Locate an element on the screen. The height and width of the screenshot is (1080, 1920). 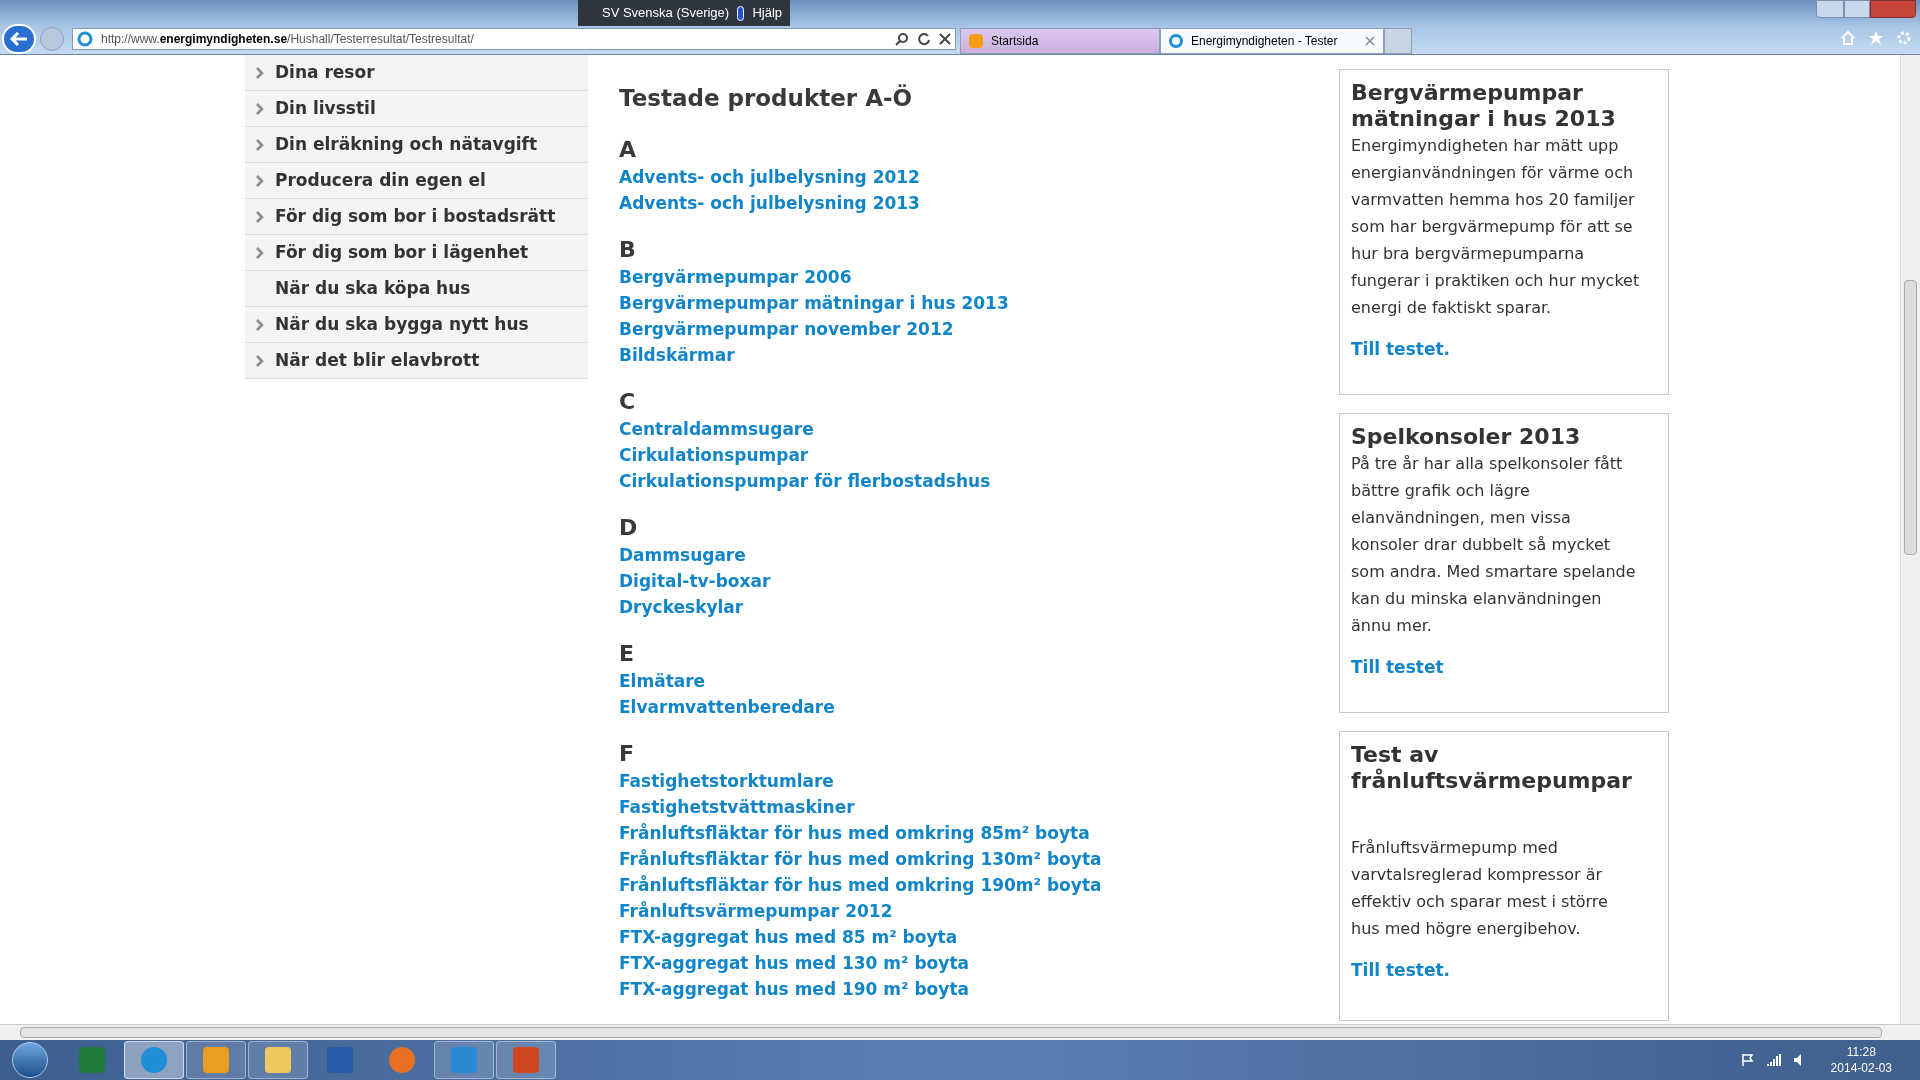
help-icon is located at coordinates (741, 13).